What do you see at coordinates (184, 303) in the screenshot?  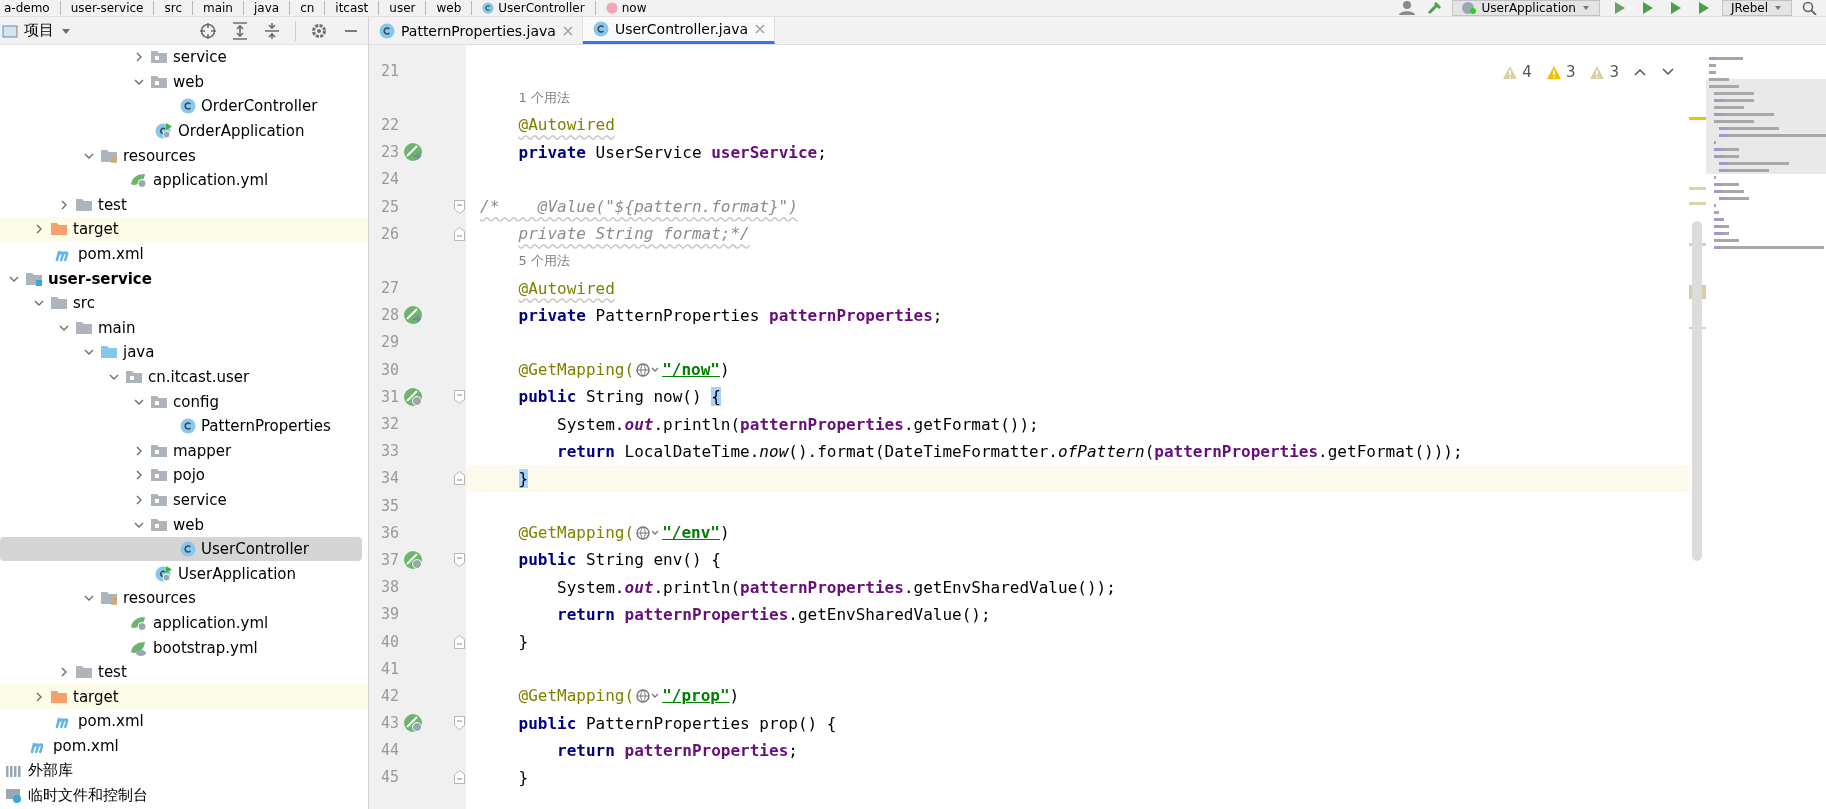 I see `tree-item: src` at bounding box center [184, 303].